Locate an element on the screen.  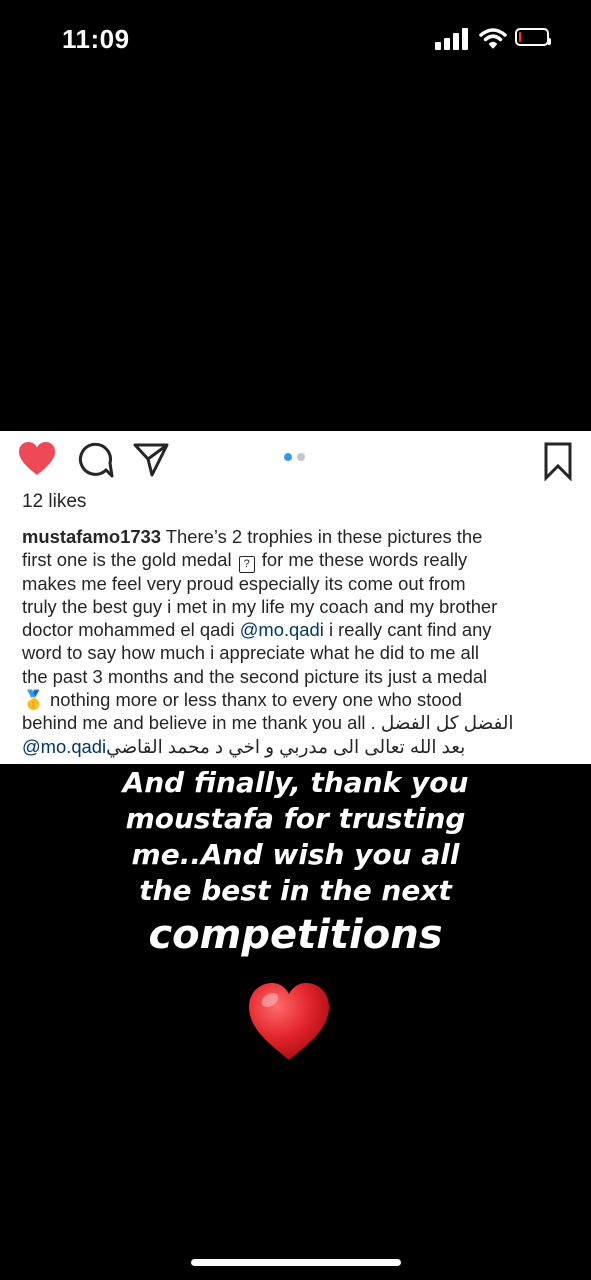
comment-icon is located at coordinates (96, 460).